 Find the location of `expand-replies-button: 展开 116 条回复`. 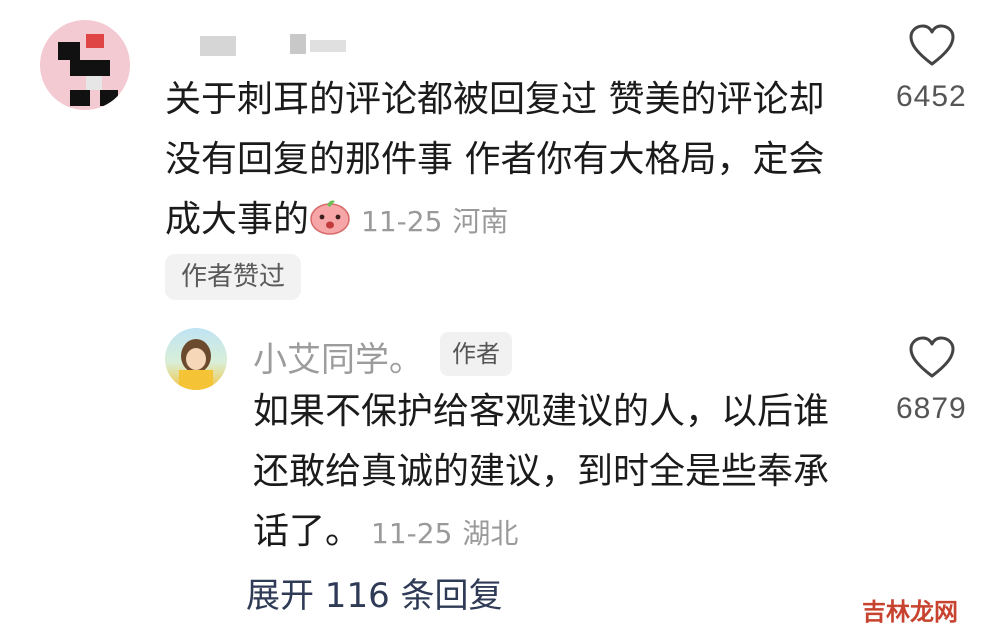

expand-replies-button: 展开 116 条回复 is located at coordinates (374, 592).